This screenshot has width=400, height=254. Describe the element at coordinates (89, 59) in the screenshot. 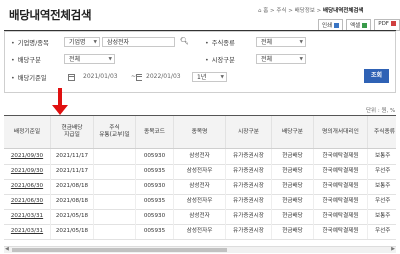

I see `dividend-type-select: 전체` at that location.